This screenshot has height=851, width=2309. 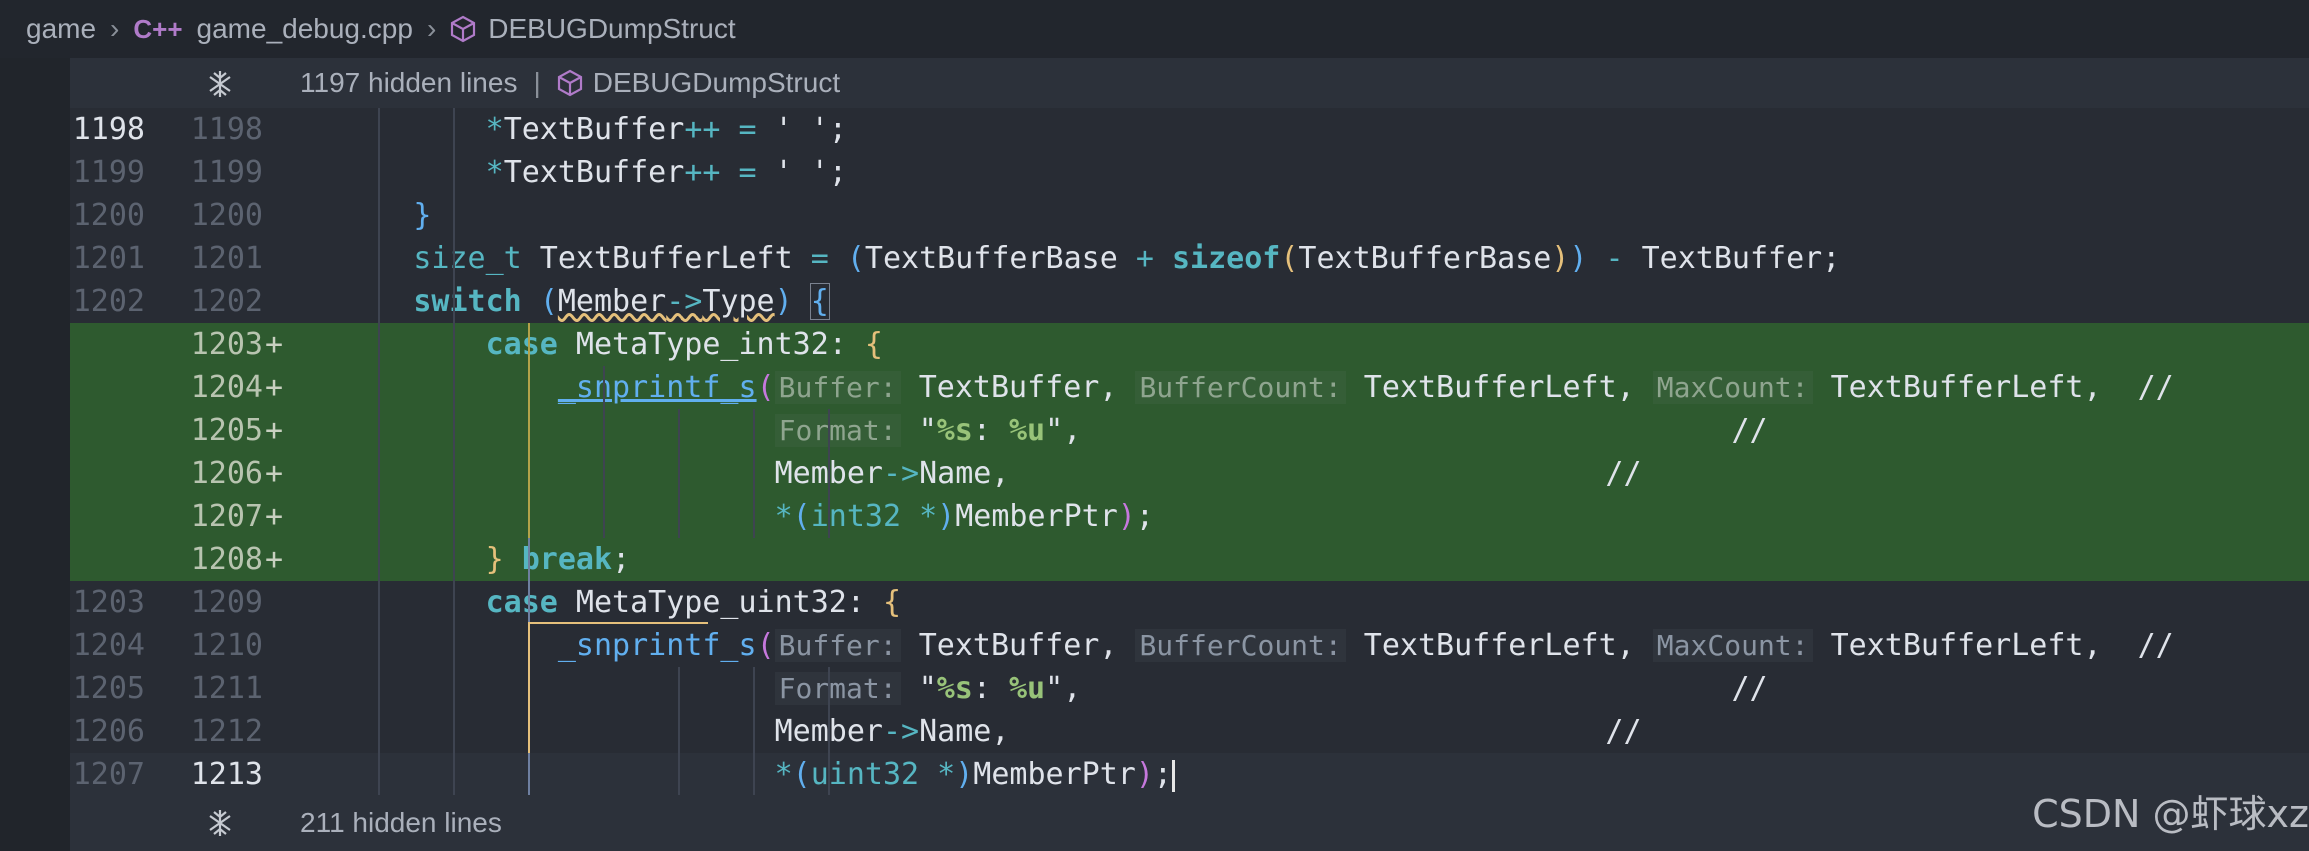 I want to click on cpp-file-icon: C++, so click(x=158, y=28).